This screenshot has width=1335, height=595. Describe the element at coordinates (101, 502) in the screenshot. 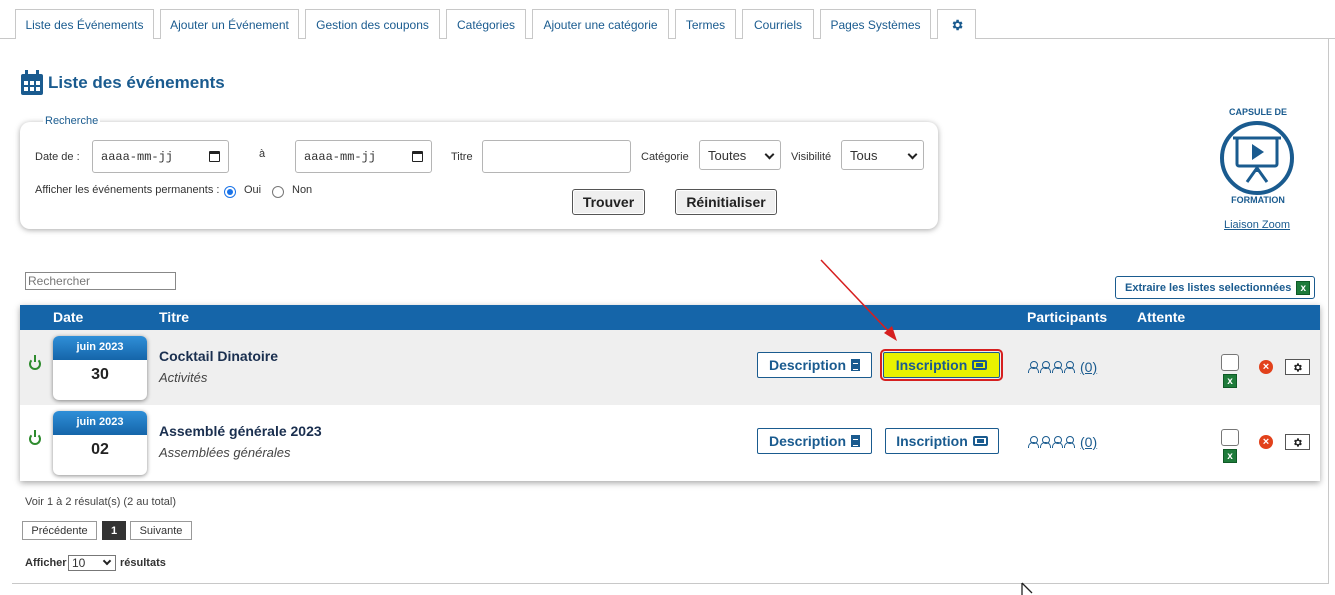

I see `results-info: Voir 1 à 2 résulat(s) (2 au total)` at that location.